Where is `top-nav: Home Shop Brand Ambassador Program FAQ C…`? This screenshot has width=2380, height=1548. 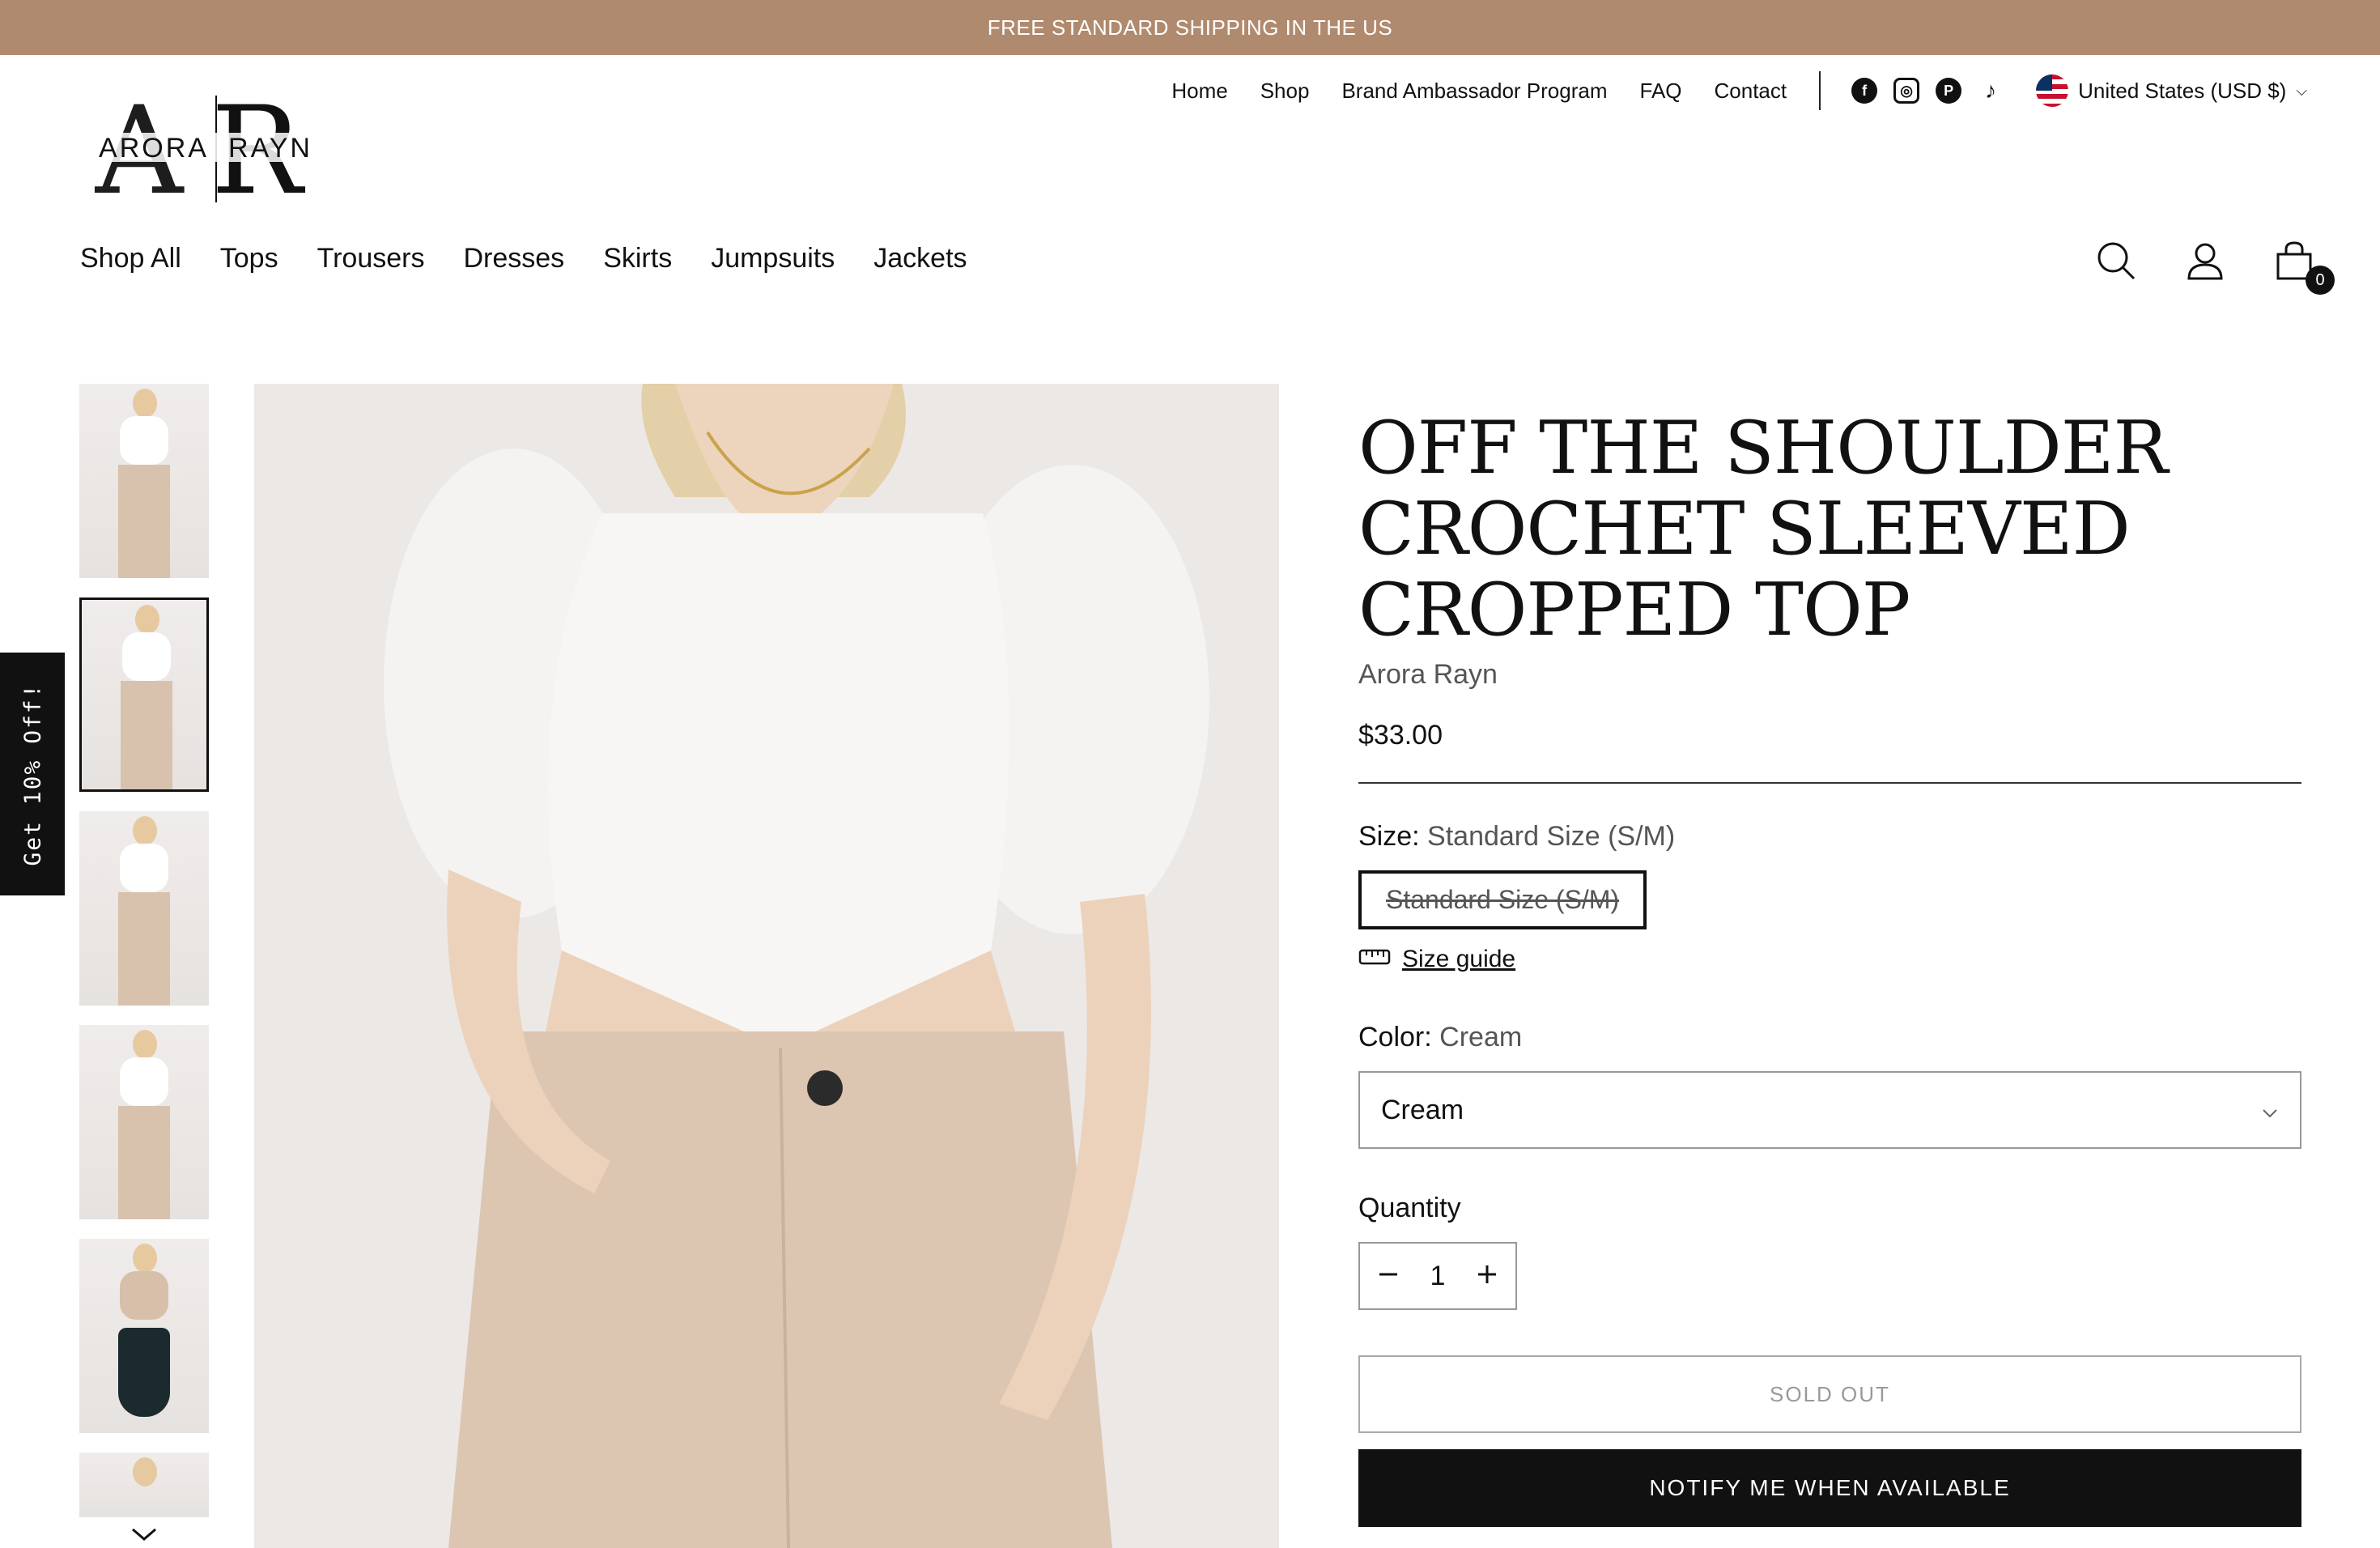 top-nav: Home Shop Brand Ambassador Program FAQ C… is located at coordinates (1723, 91).